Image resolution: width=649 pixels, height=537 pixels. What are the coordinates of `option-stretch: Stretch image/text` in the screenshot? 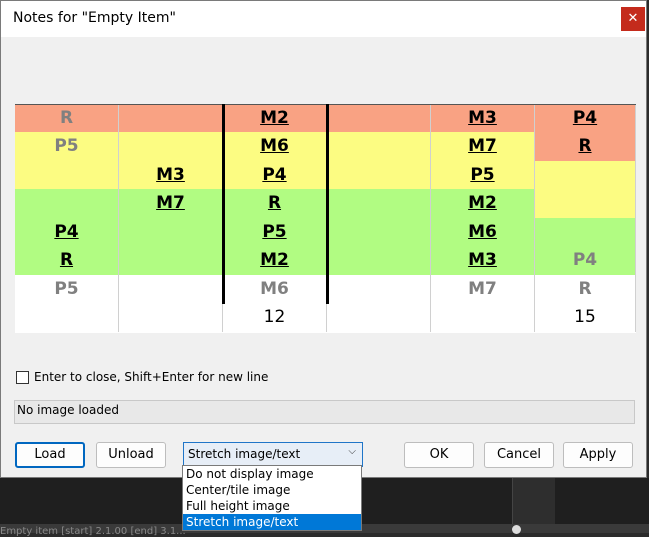 It's located at (272, 522).